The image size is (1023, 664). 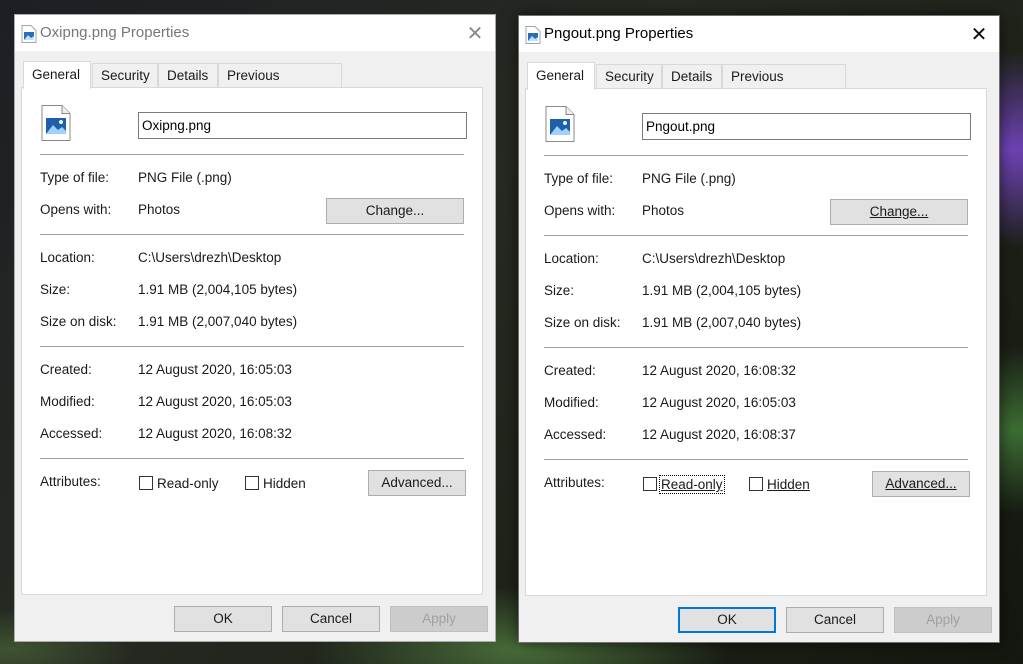 What do you see at coordinates (215, 369) in the screenshot?
I see `created-value: 12 August 2020, 16:05:03` at bounding box center [215, 369].